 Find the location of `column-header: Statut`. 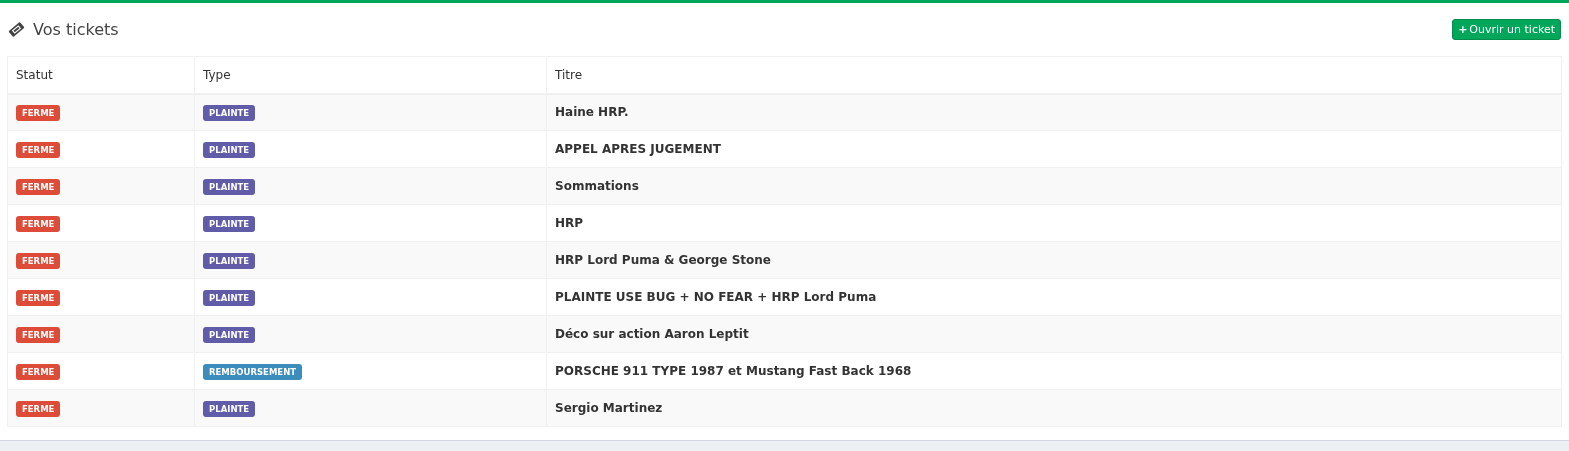

column-header: Statut is located at coordinates (101, 75).